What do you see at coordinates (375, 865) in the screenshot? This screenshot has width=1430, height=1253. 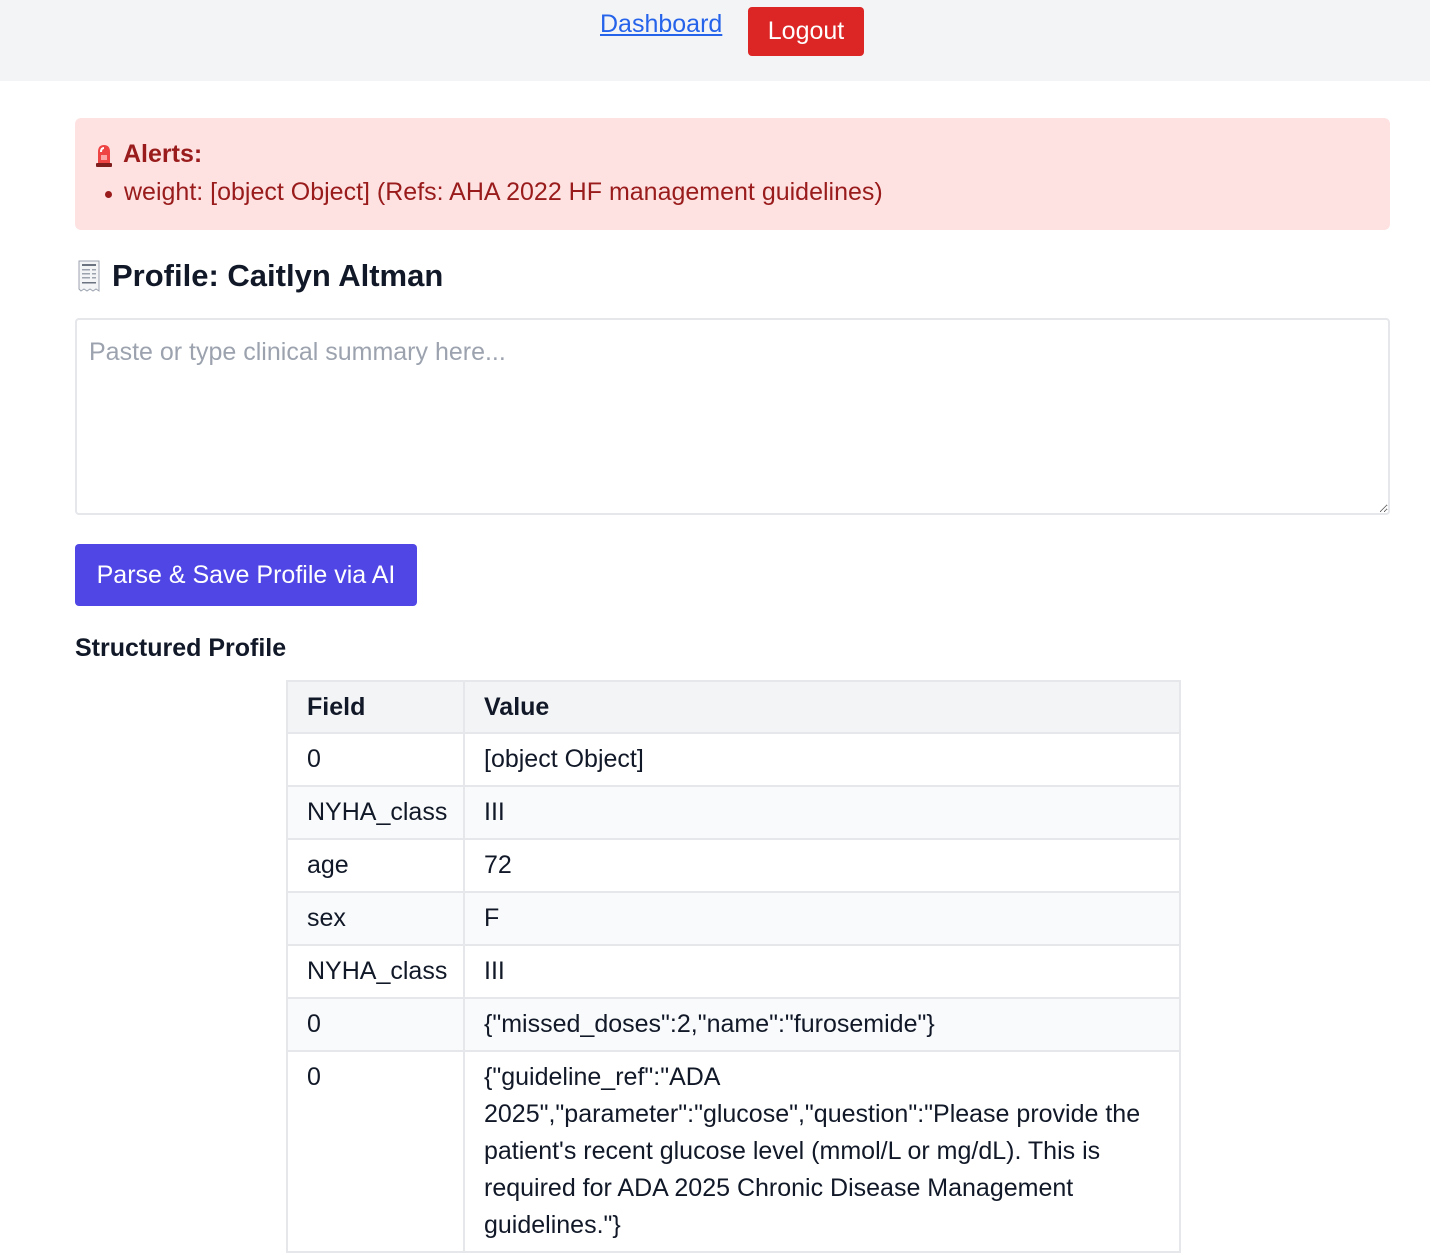 I see `row-field: age` at bounding box center [375, 865].